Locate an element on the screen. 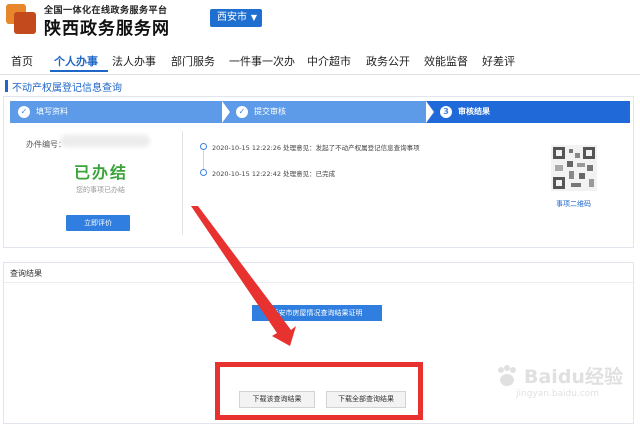 The image size is (640, 424). query-result-divider is located at coordinates (318, 282).